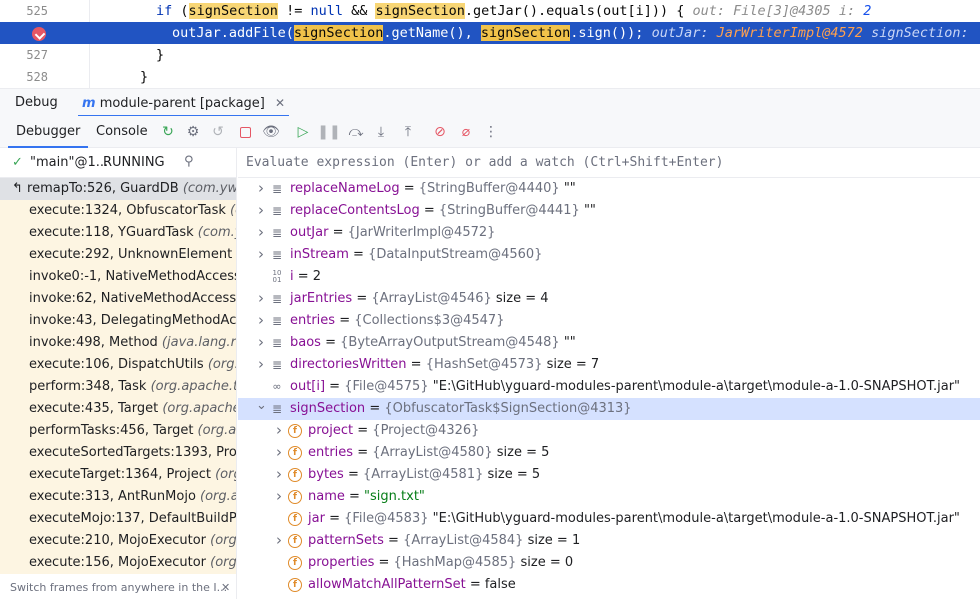  I want to click on stack-frame: invoke:62, NativeMethodAccesso, so click(118, 299).